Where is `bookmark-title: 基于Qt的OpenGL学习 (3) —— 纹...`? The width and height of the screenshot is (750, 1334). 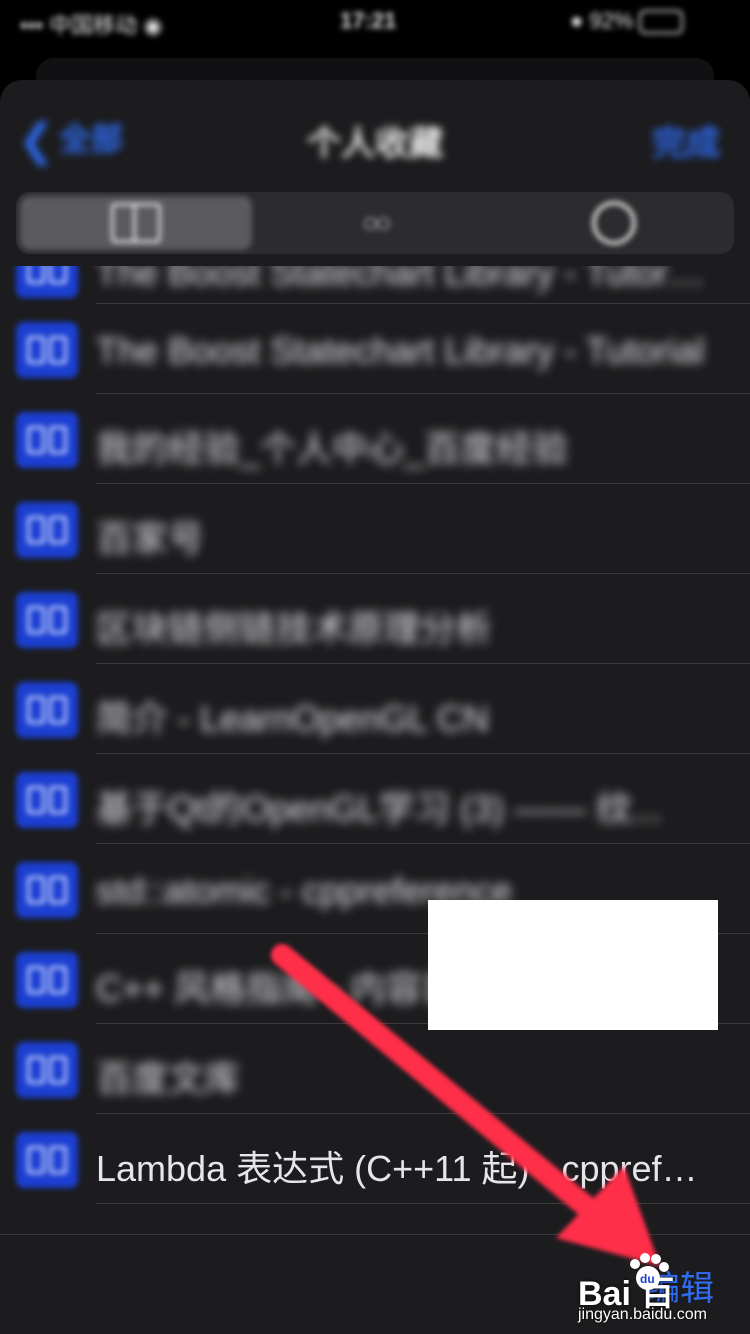 bookmark-title: 基于Qt的OpenGL学习 (3) —— 纹... is located at coordinates (379, 808).